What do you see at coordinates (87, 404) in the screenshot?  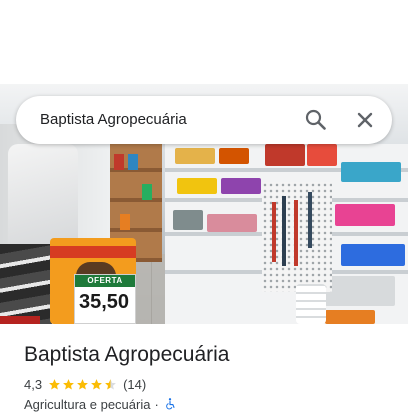 I see `place-category: Agricultura e pecuária` at bounding box center [87, 404].